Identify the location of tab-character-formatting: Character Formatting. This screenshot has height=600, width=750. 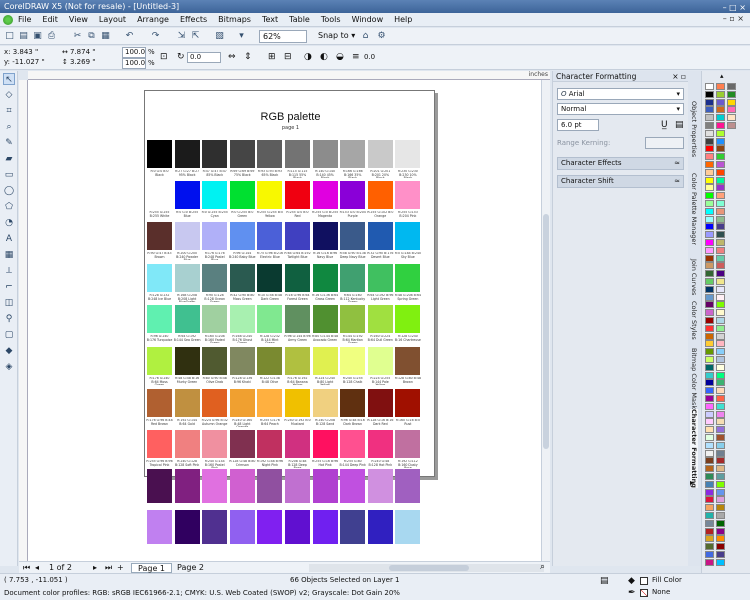
(694, 448).